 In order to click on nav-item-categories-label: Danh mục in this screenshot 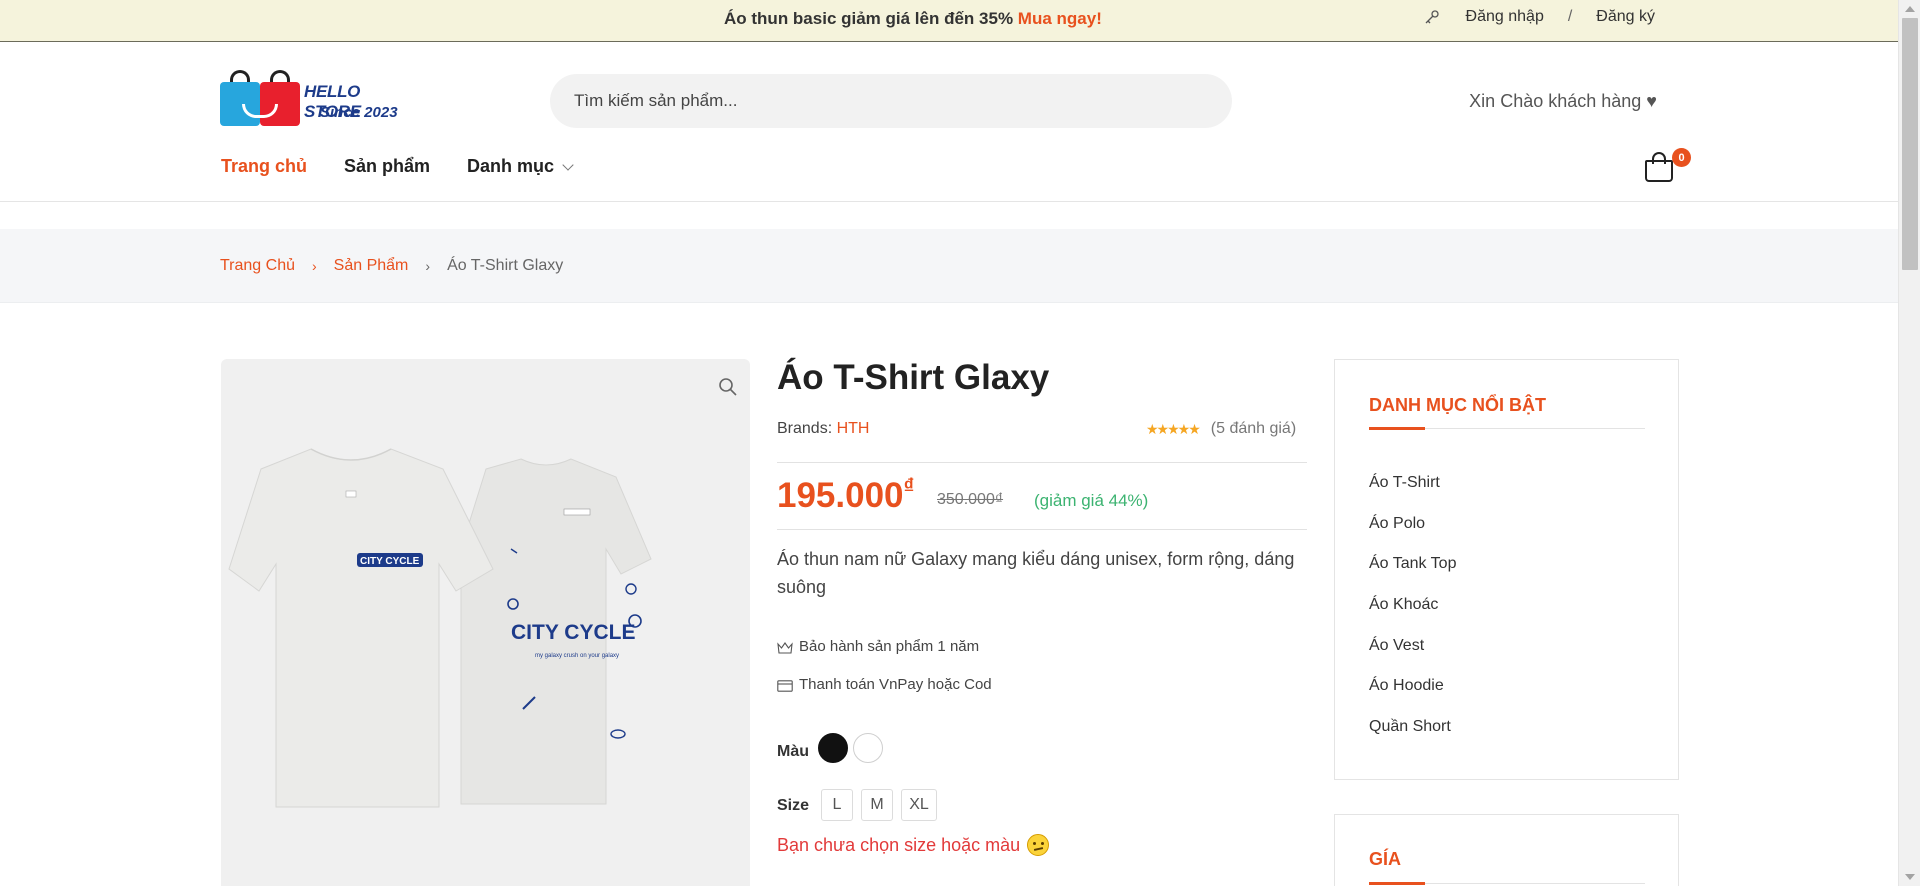, I will do `click(511, 166)`.